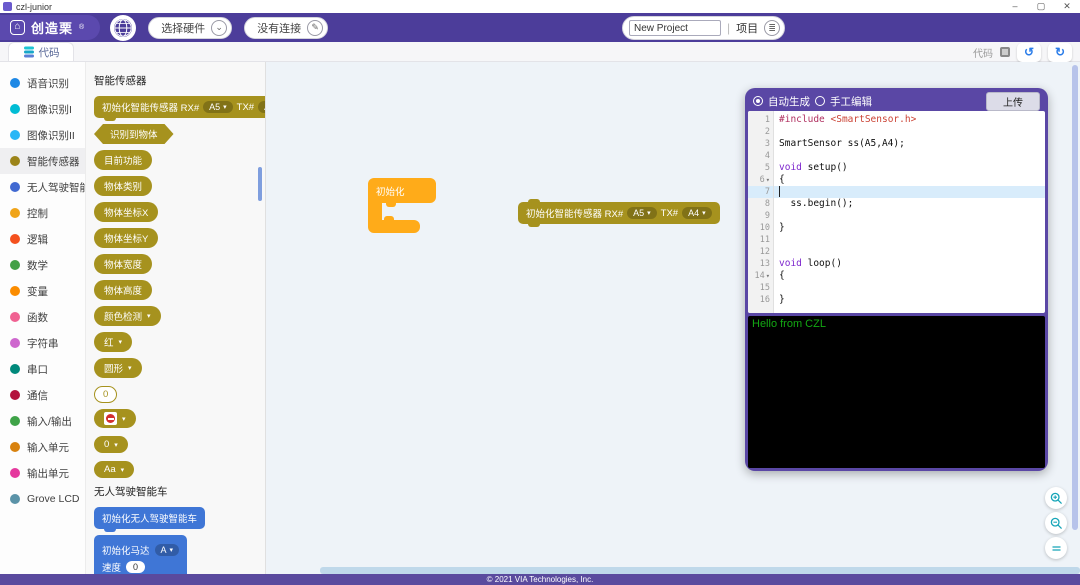 The width and height of the screenshot is (1080, 585). Describe the element at coordinates (127, 316) in the screenshot. I see `dropdown-reporter-block: 颜色检测 ▾` at that location.